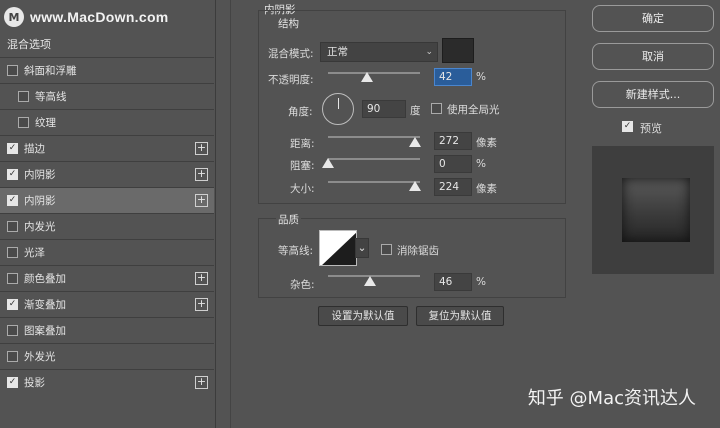 This screenshot has height=428, width=720. I want to click on sidebar-item: ✓ 描边 +, so click(107, 148).